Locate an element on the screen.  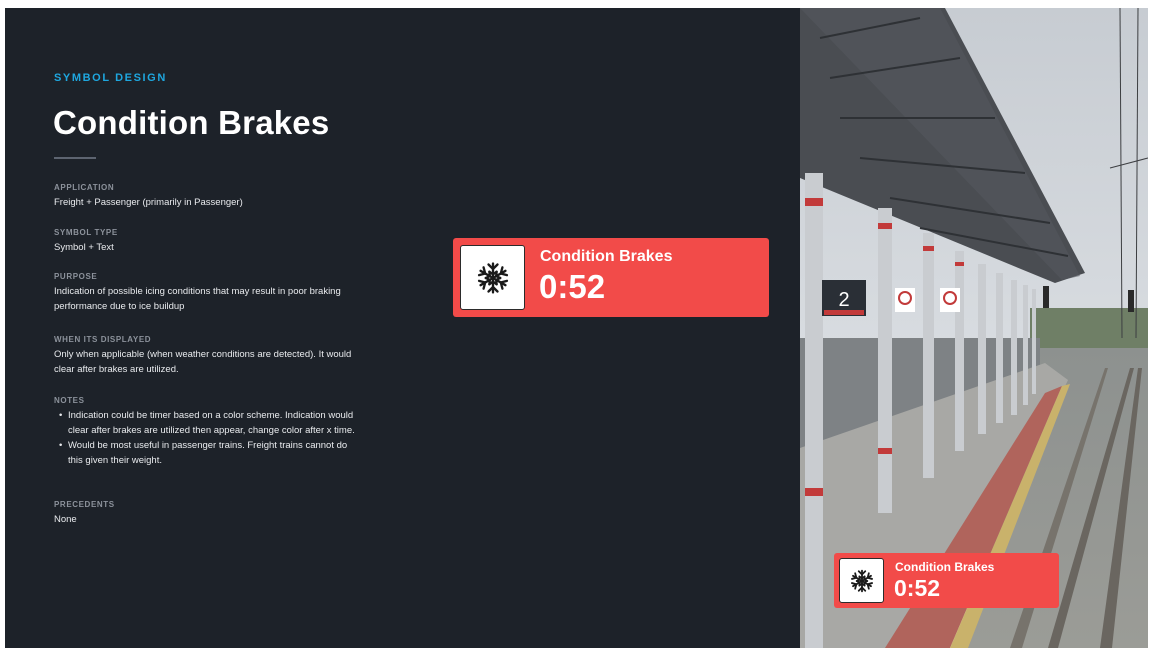
condition-brakes-alert-large: Condition Brakes 0:52 is located at coordinates (611, 277).